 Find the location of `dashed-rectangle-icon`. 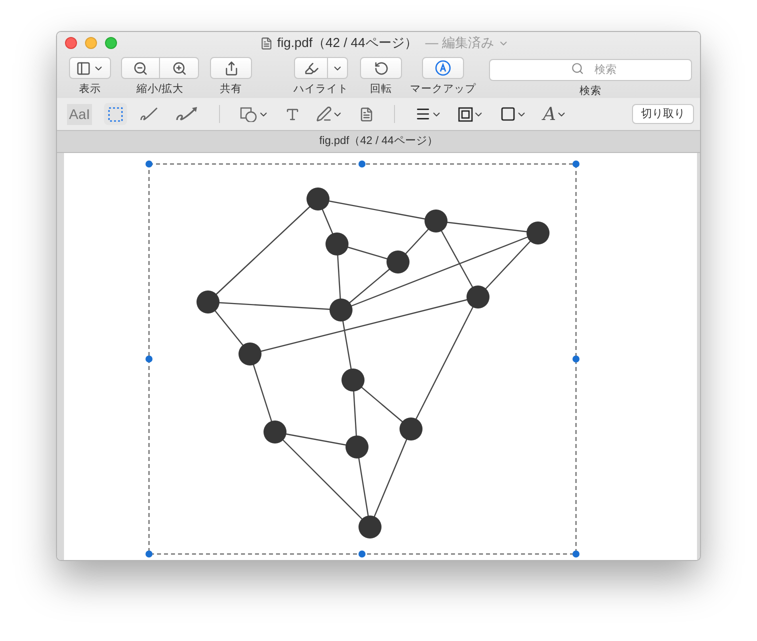

dashed-rectangle-icon is located at coordinates (116, 114).